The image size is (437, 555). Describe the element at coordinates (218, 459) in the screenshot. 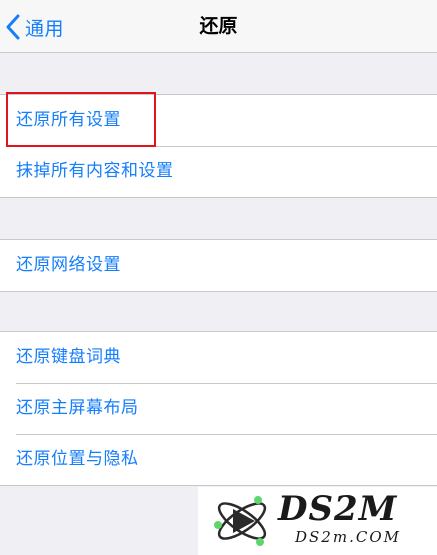

I see `reset-location-privacy-item: 还原位置与隐私` at that location.